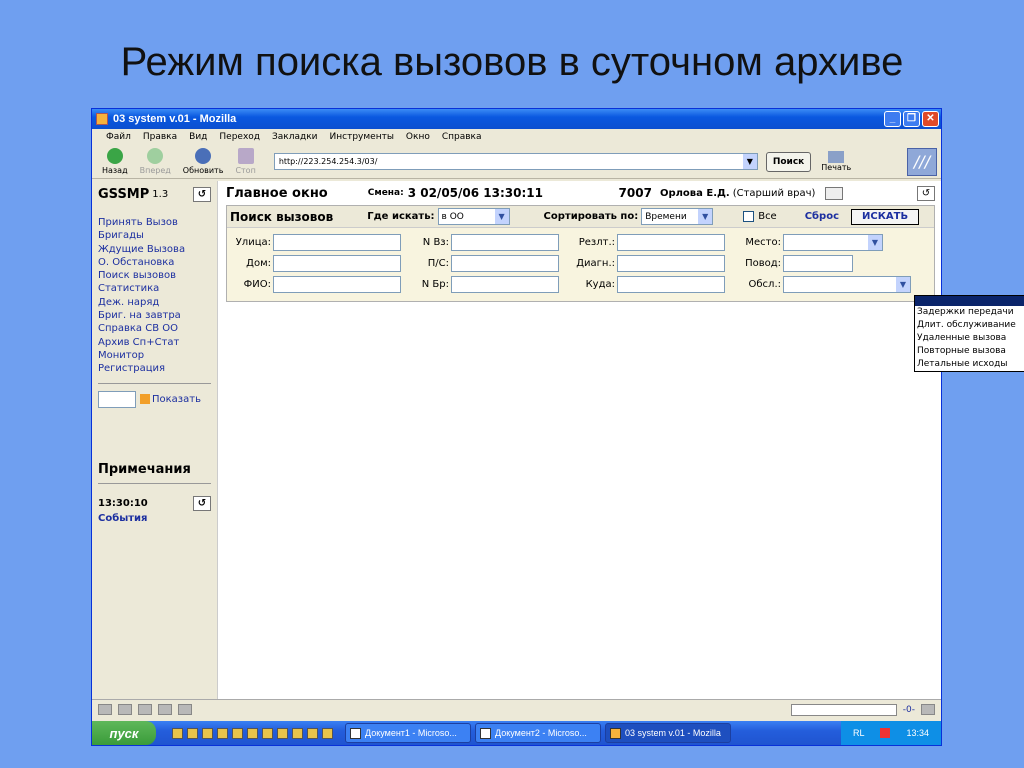 This screenshot has height=768, width=1024. Describe the element at coordinates (154, 235) in the screenshot. I see `sidebar-item-brigades: Бригады` at that location.